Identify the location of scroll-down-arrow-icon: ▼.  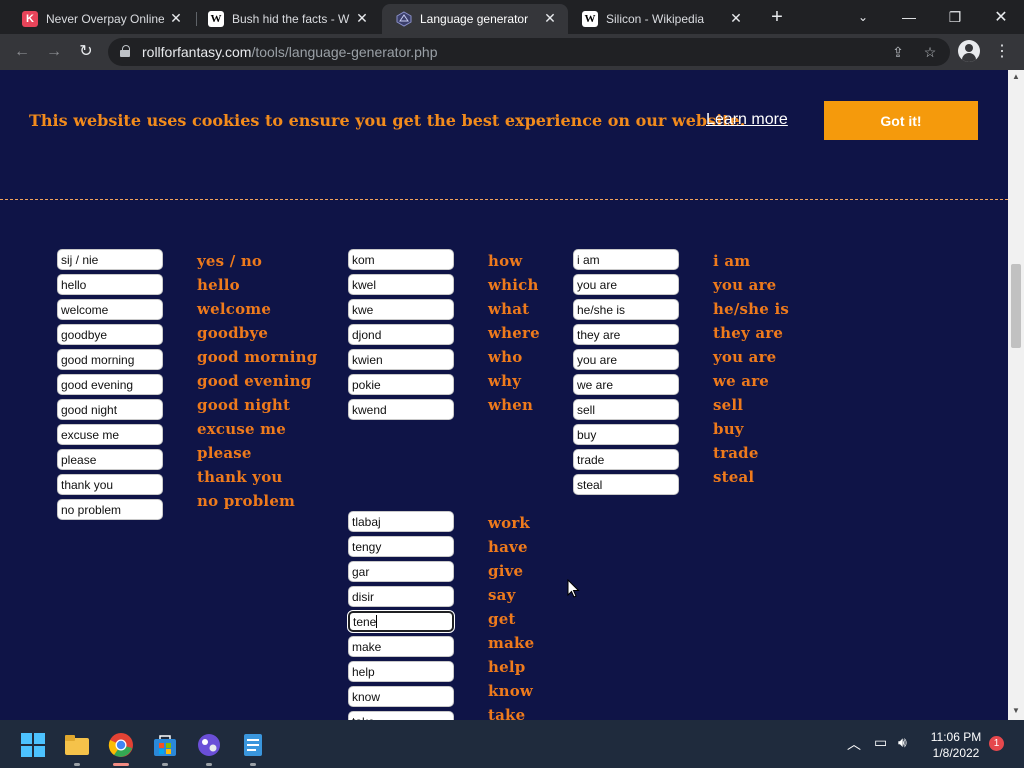
(1016, 712).